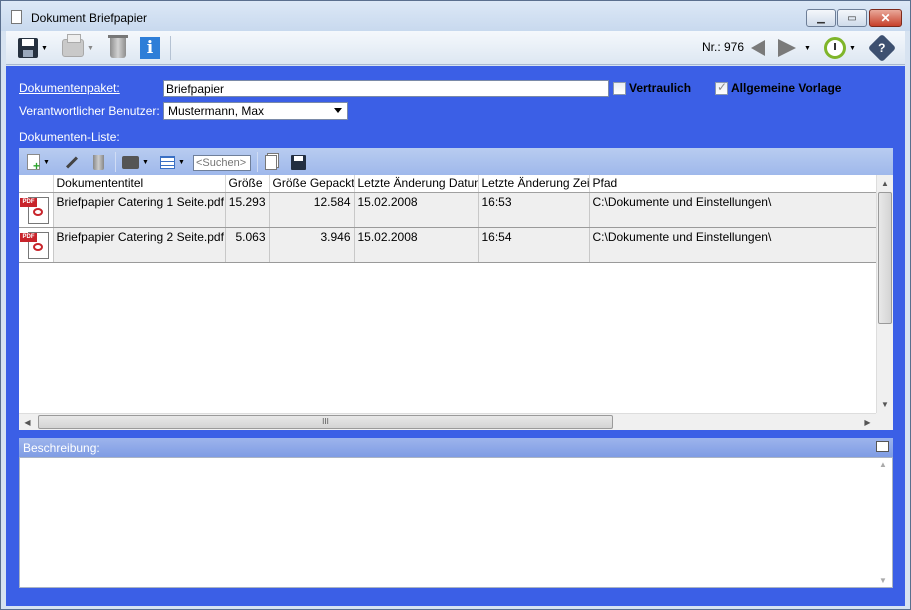 This screenshot has height=610, width=911. What do you see at coordinates (758, 48) in the screenshot?
I see `previous-button` at bounding box center [758, 48].